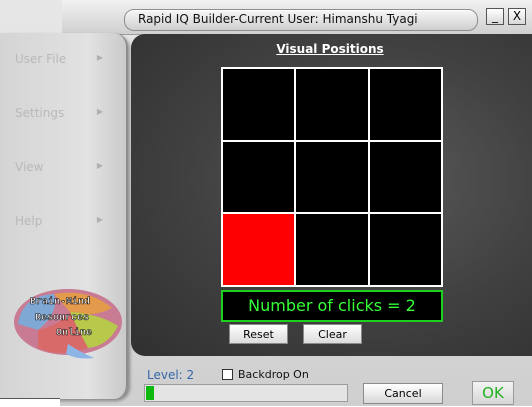  I want to click on sidebar-item-settings: Settings ▶, so click(65, 116).